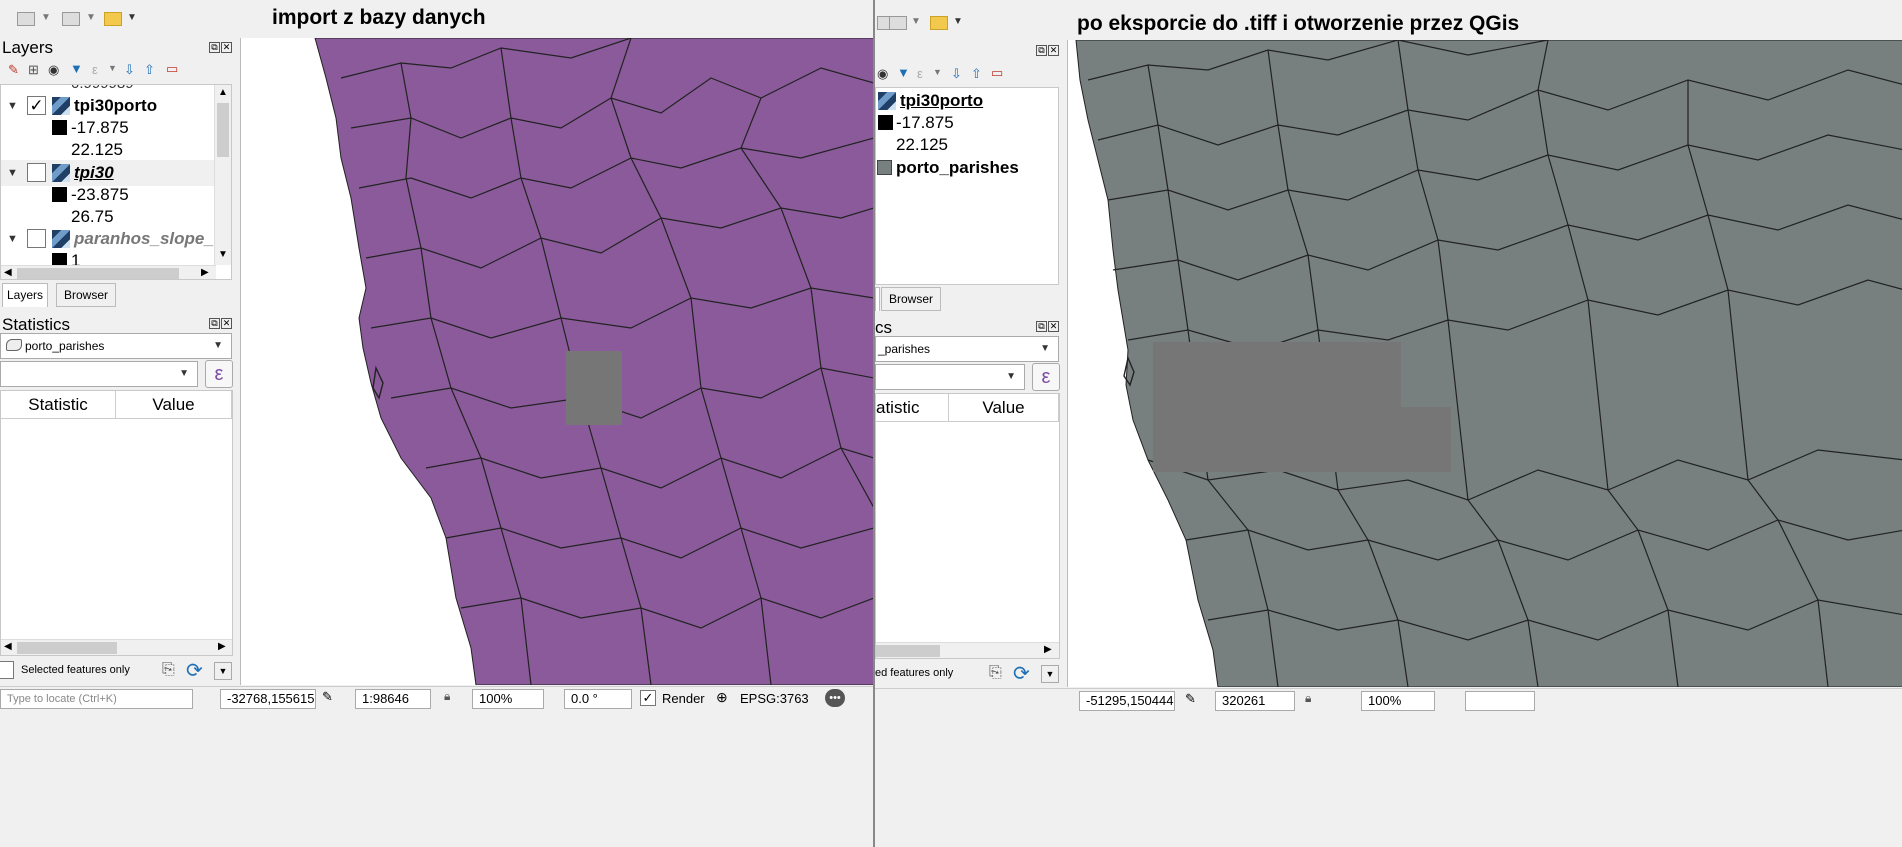 This screenshot has height=847, width=1902. I want to click on coordinate-field: -32768,155615, so click(268, 699).